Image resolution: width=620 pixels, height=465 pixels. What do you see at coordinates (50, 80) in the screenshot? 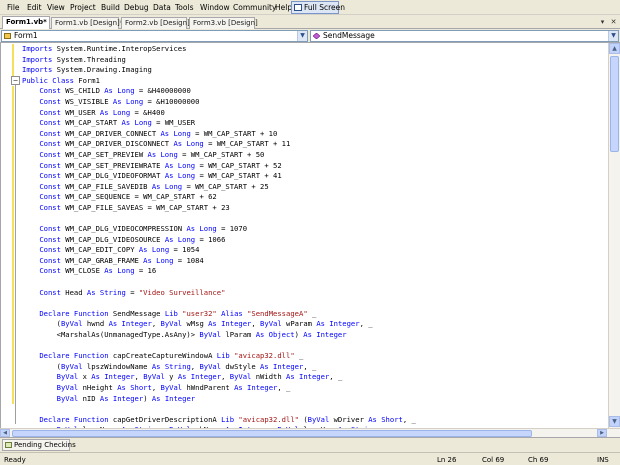
I see `code-token: Public Class` at bounding box center [50, 80].